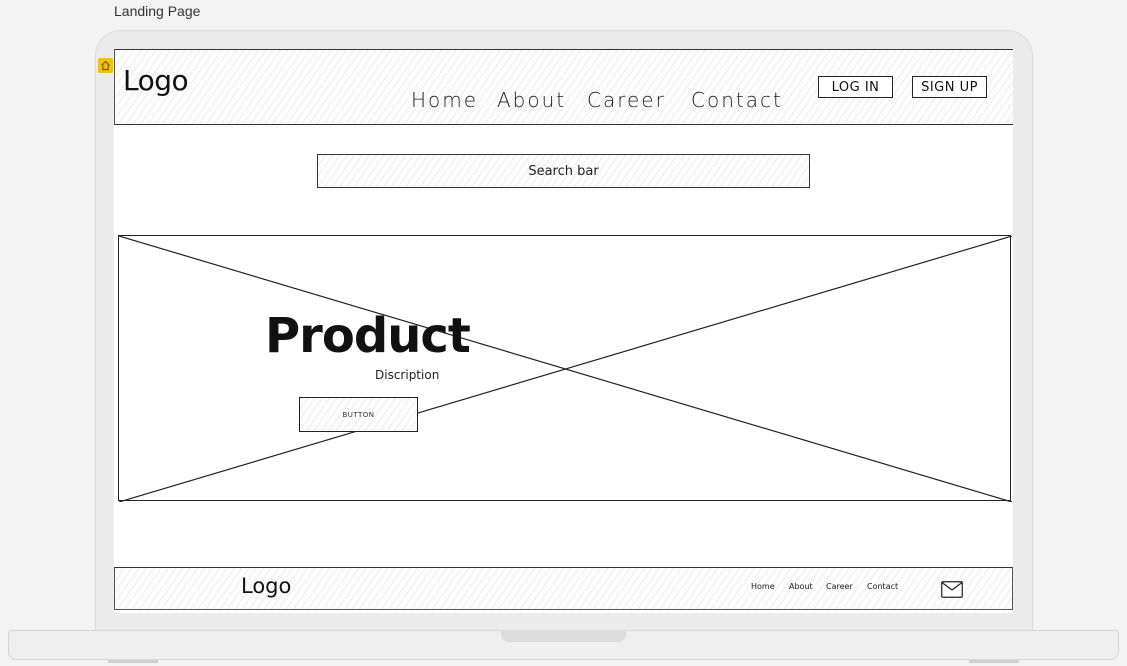 The width and height of the screenshot is (1127, 666). I want to click on search-input: Search bar, so click(563, 171).